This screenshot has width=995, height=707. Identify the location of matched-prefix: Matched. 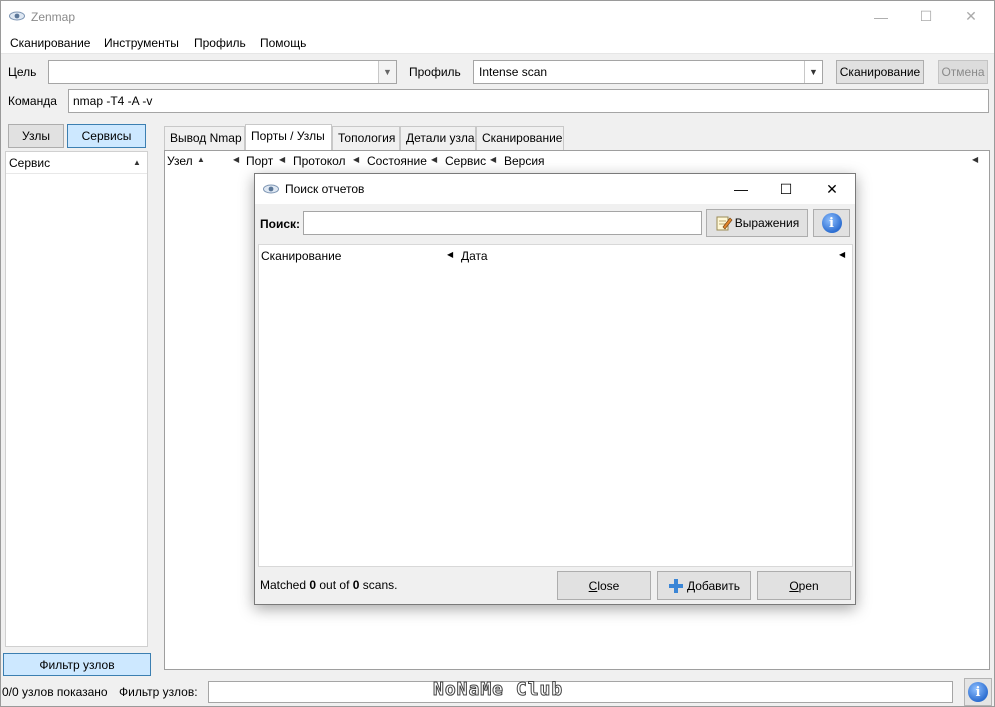
(285, 585).